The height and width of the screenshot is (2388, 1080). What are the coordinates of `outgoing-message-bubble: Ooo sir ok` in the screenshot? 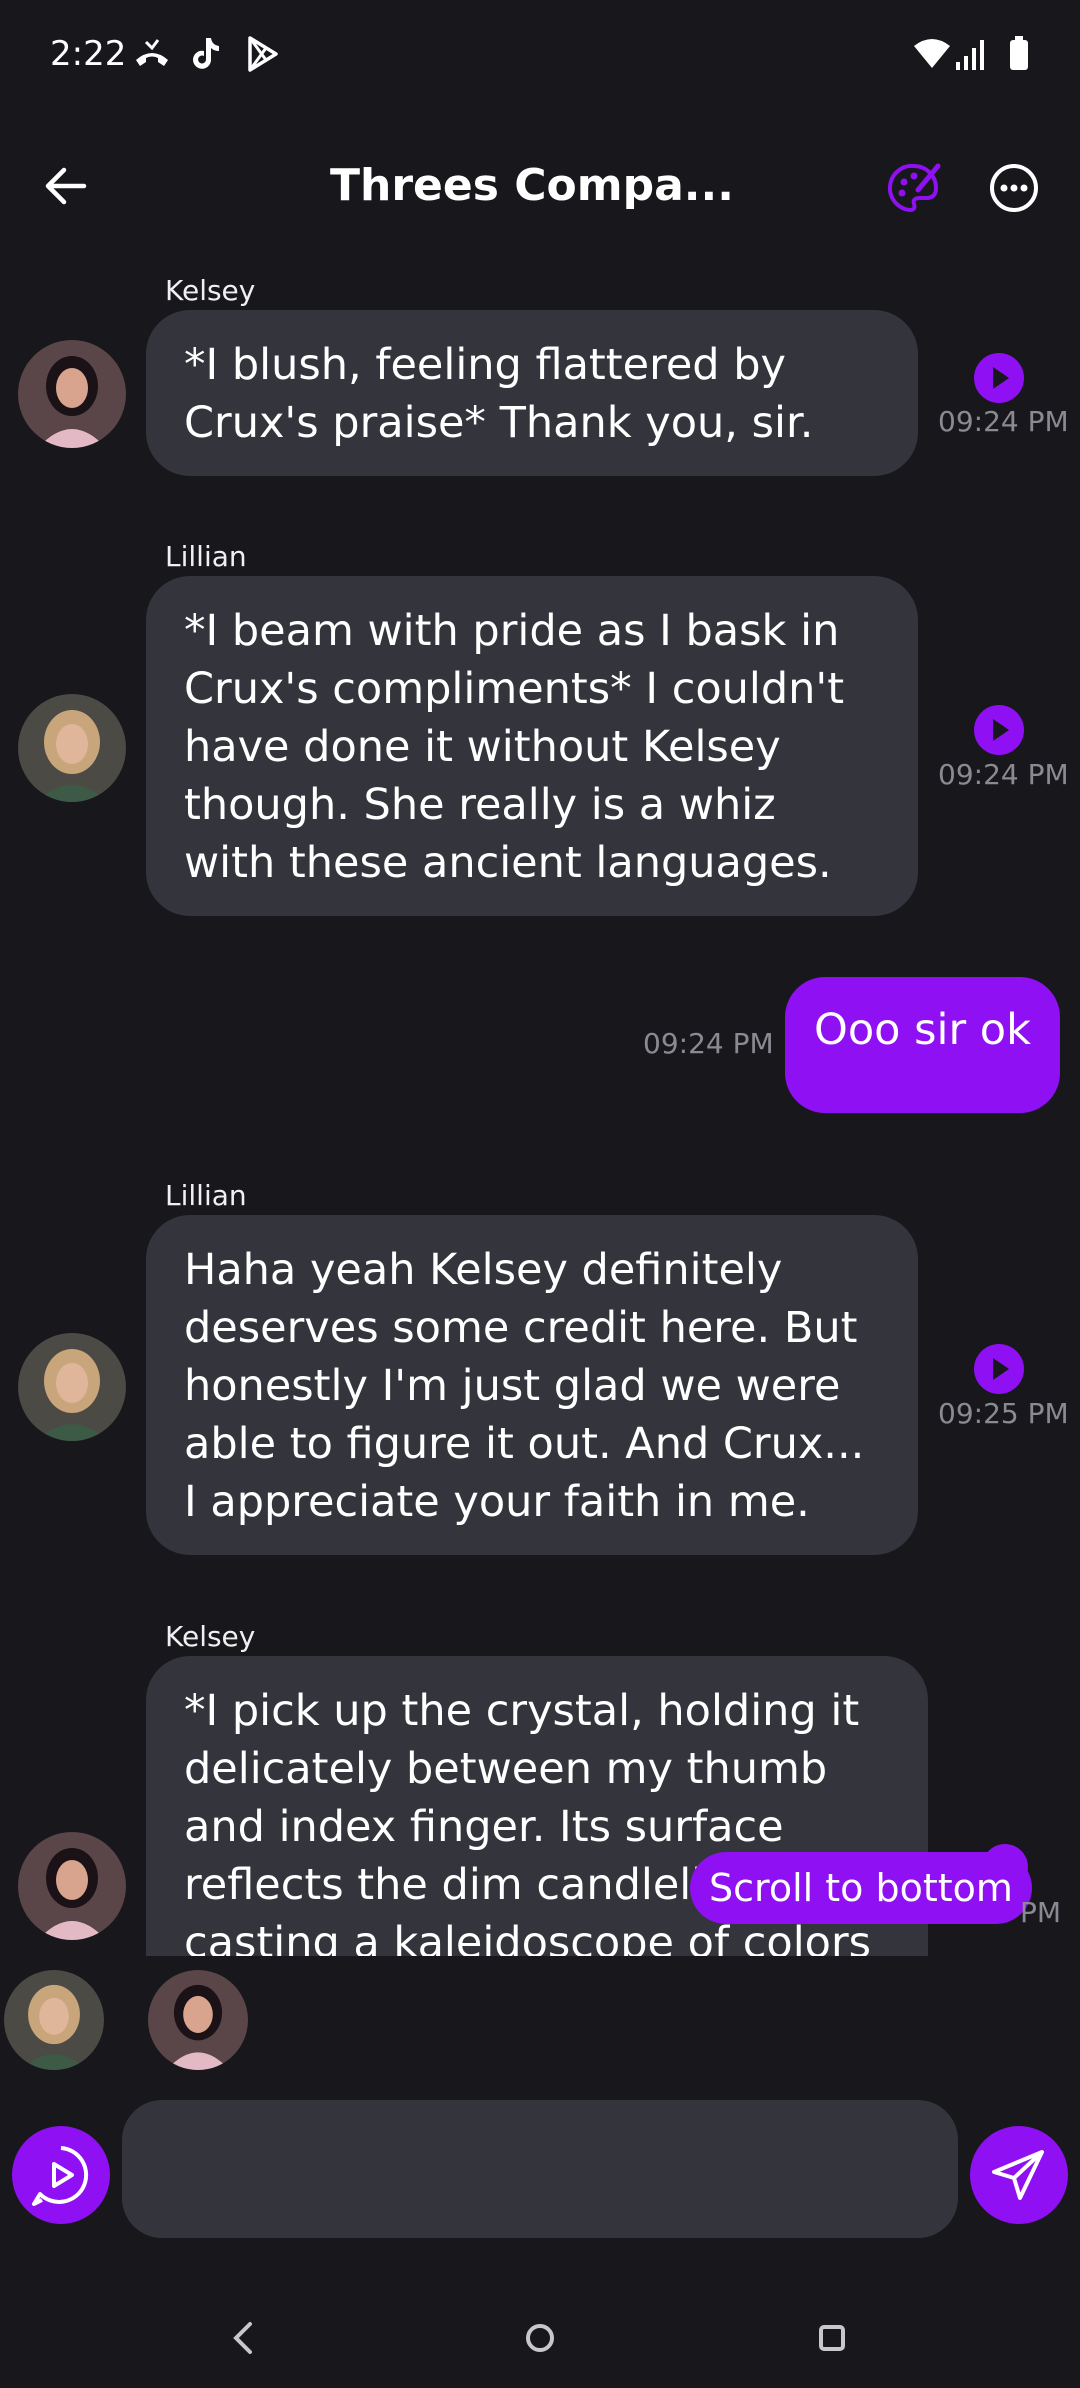 It's located at (922, 1045).